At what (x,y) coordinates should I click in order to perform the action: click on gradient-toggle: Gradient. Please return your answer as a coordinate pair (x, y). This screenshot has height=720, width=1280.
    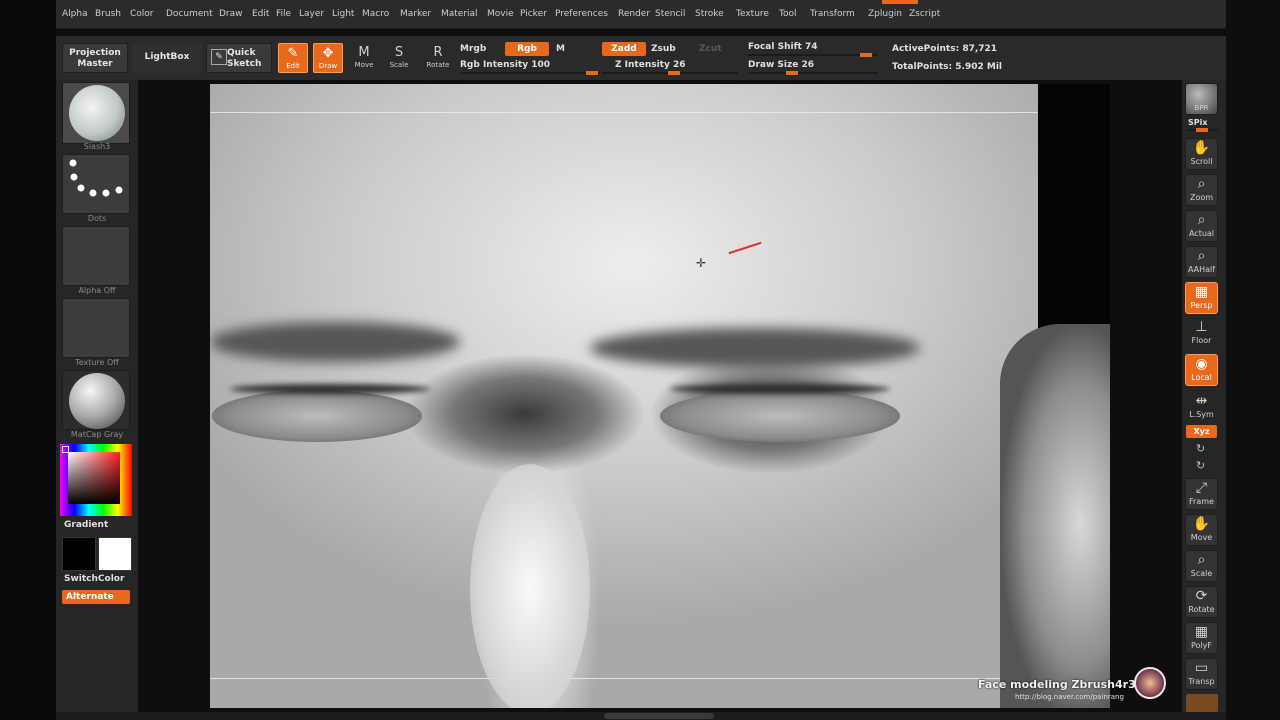
    Looking at the image, I should click on (86, 525).